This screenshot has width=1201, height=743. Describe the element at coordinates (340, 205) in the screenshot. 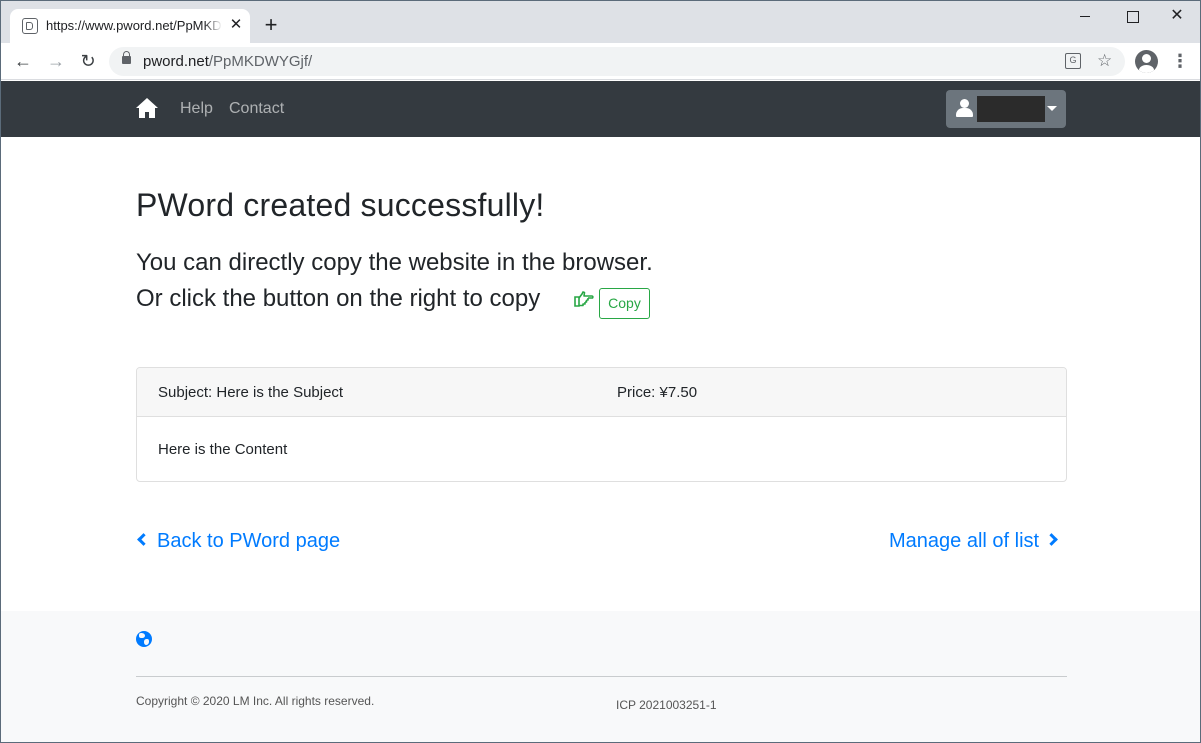

I see `page-title: PWord created successfully!` at that location.